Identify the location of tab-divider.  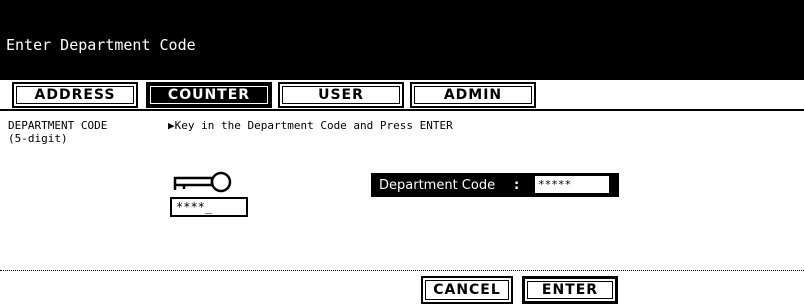
(402, 110).